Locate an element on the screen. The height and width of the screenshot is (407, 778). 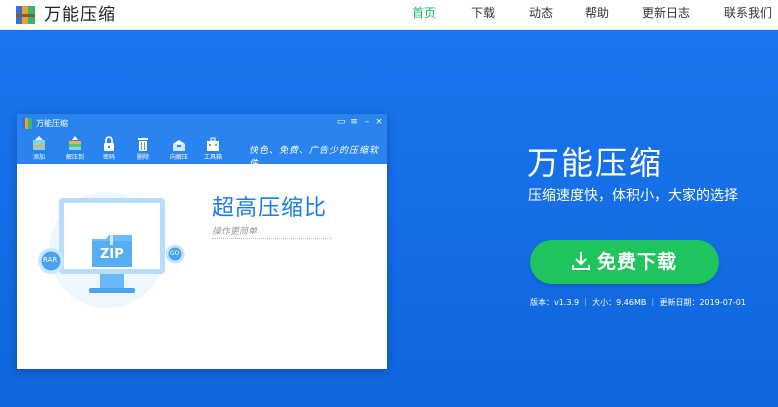
app-toolbar: 添加 解压到 密码 删除 向解压 工具箱 快色、免费、广告少的压缩软 is located at coordinates (202, 151).